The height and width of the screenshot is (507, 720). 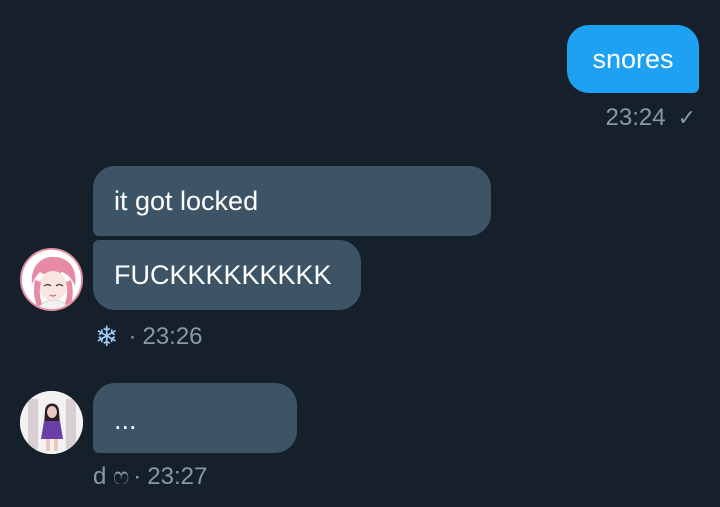 I want to click on outgoing-message-bubble: snores, so click(x=633, y=59).